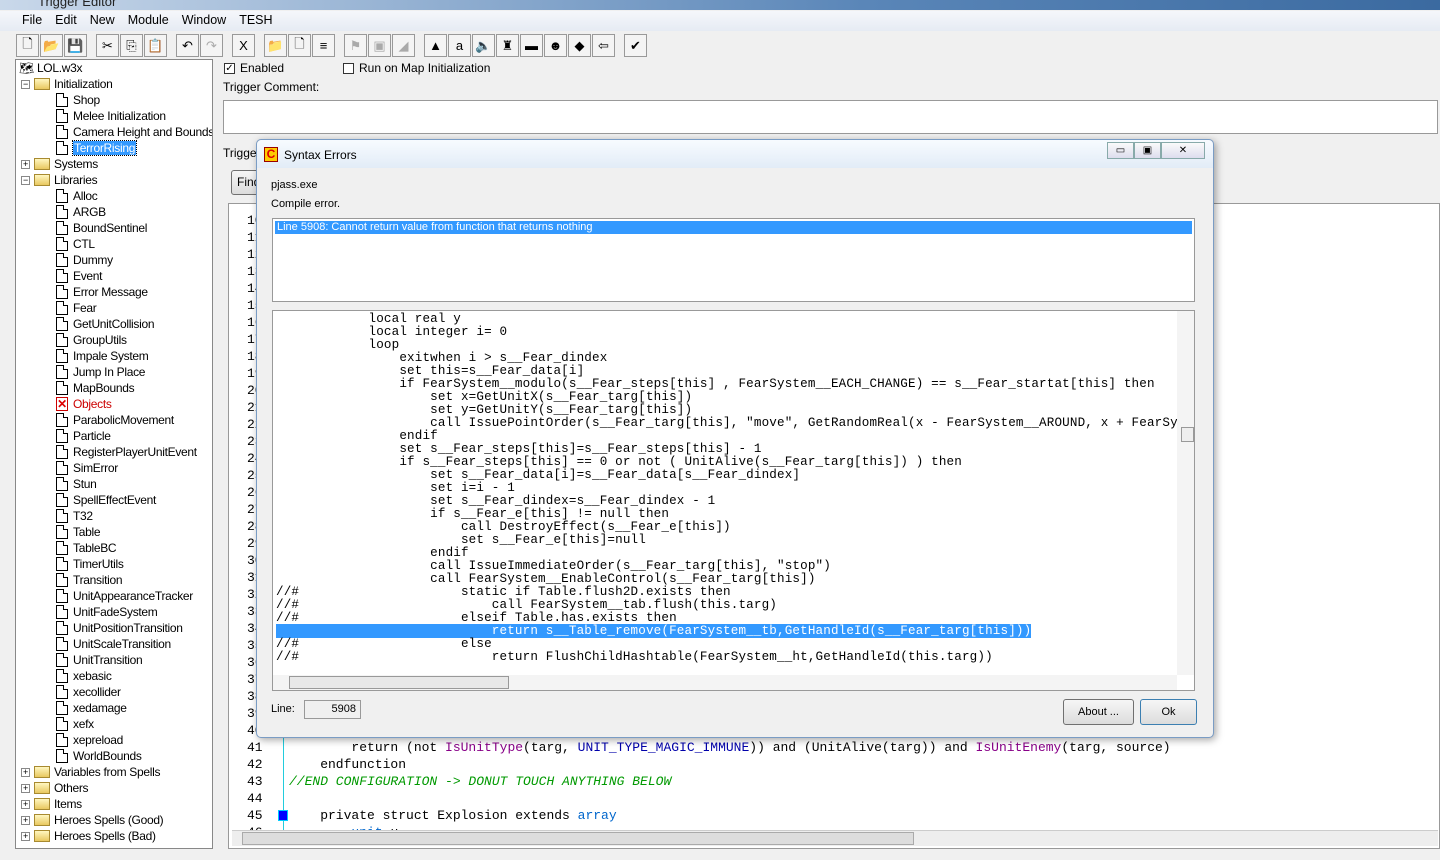 This screenshot has width=1440, height=860. Describe the element at coordinates (1185, 493) in the screenshot. I see `vertical-scrollbar` at that location.